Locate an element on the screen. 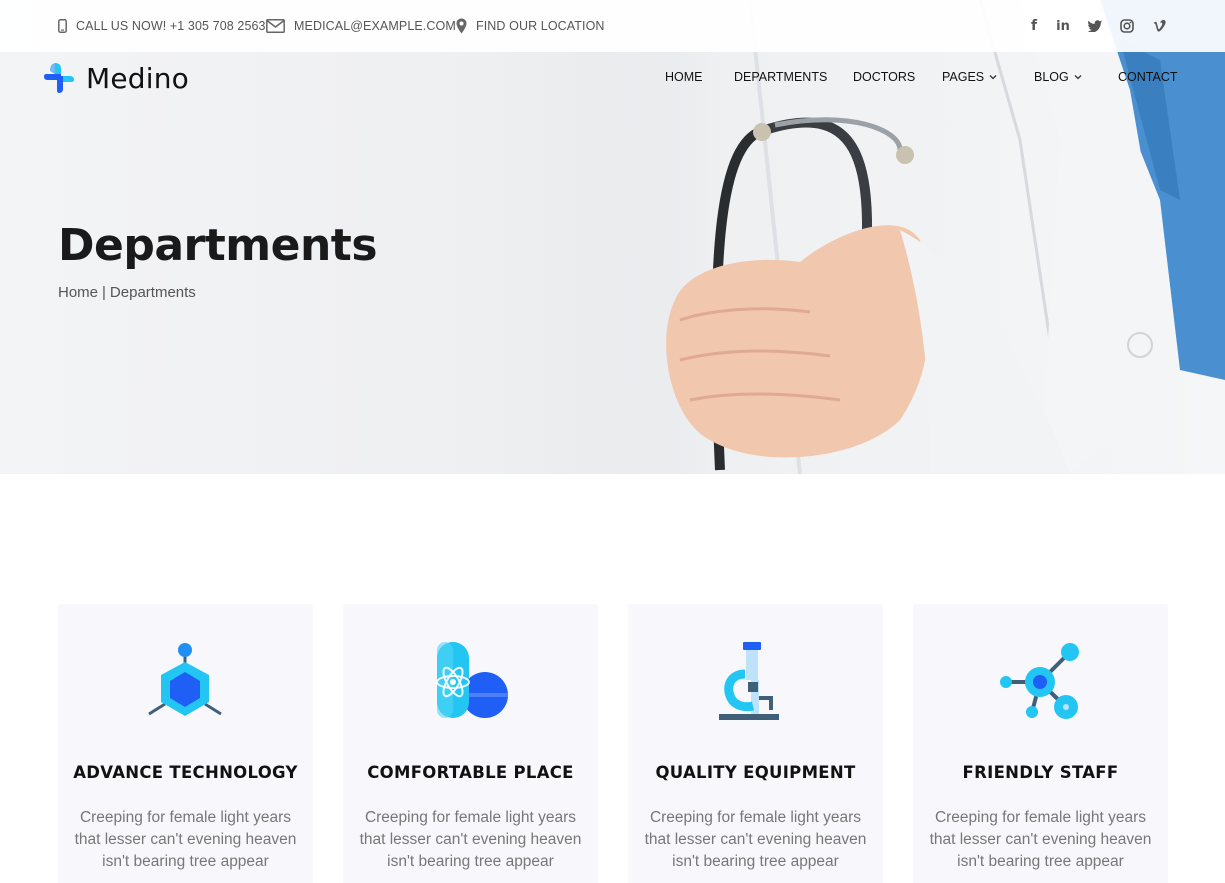 The width and height of the screenshot is (1225, 883). feature-title: ADVANCE TECHNOLOGY is located at coordinates (185, 772).